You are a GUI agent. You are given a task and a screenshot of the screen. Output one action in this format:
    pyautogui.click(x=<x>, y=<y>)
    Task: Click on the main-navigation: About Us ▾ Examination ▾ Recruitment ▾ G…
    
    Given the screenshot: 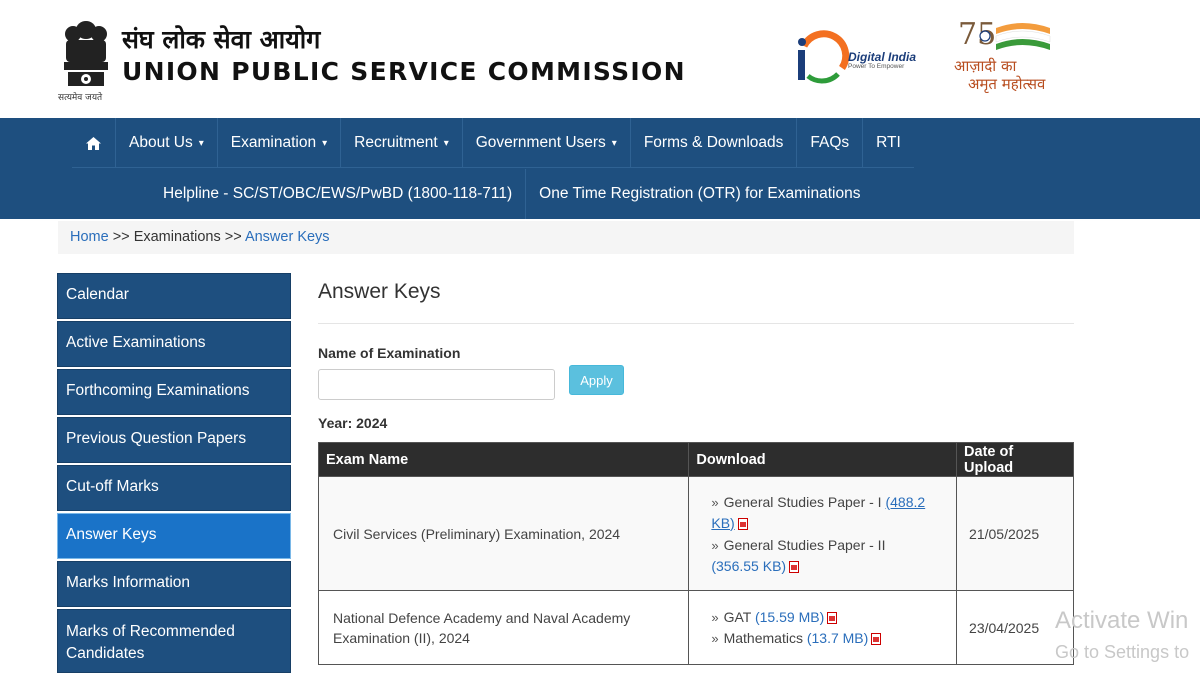 What is the action you would take?
    pyautogui.click(x=600, y=168)
    